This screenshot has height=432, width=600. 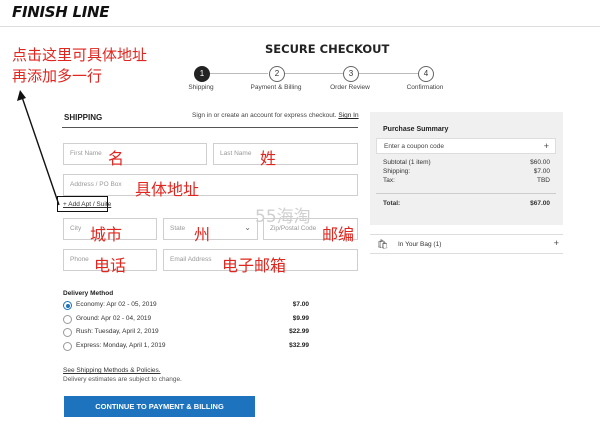 What do you see at coordinates (338, 234) in the screenshot?
I see `annotation-zip: 邮编` at bounding box center [338, 234].